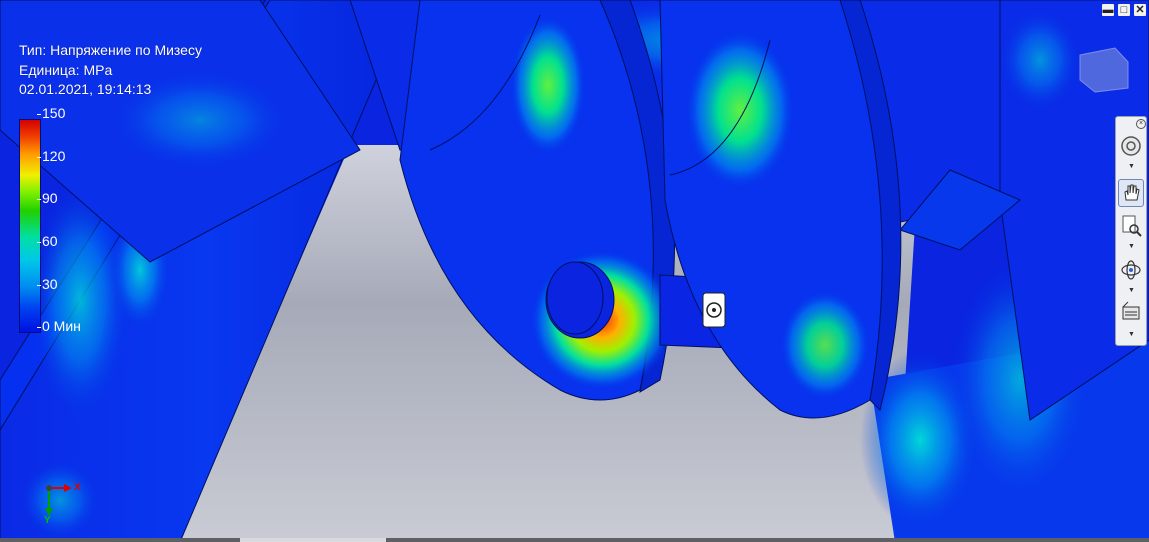 The image size is (1149, 542). I want to click on look-at-icon, so click(1131, 312).